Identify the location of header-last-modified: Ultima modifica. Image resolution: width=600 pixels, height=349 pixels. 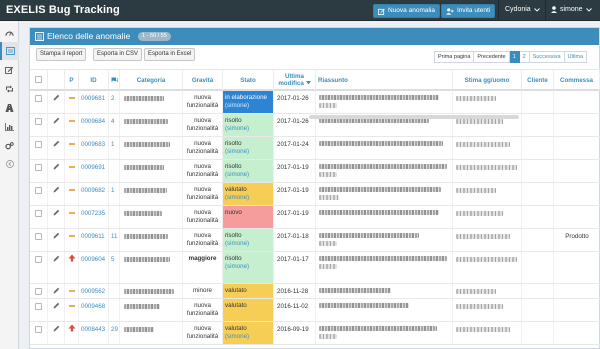
(295, 80).